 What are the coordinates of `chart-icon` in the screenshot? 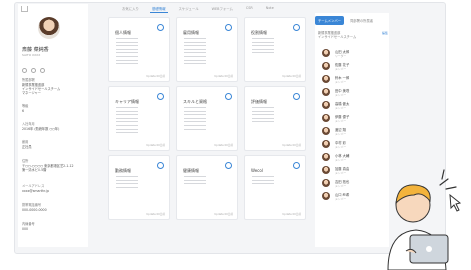 It's located at (160, 96).